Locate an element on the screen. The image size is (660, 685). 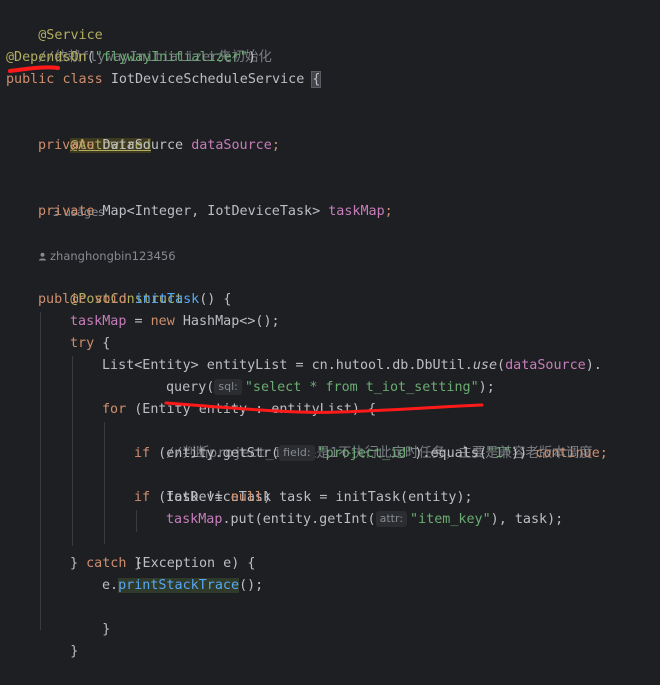
keyword-catch: catch is located at coordinates (106, 563).